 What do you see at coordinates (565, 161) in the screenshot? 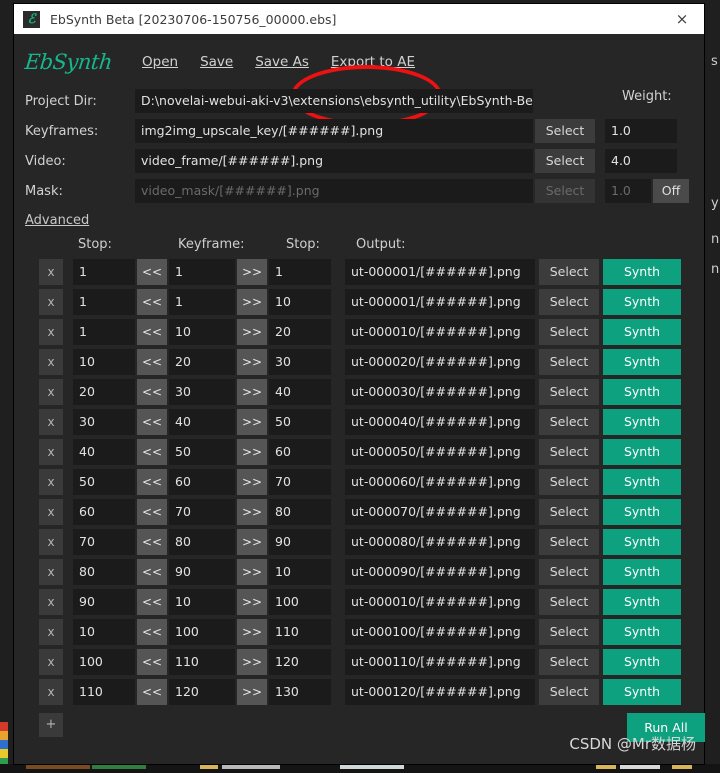
I see `video-select-button: Select` at bounding box center [565, 161].